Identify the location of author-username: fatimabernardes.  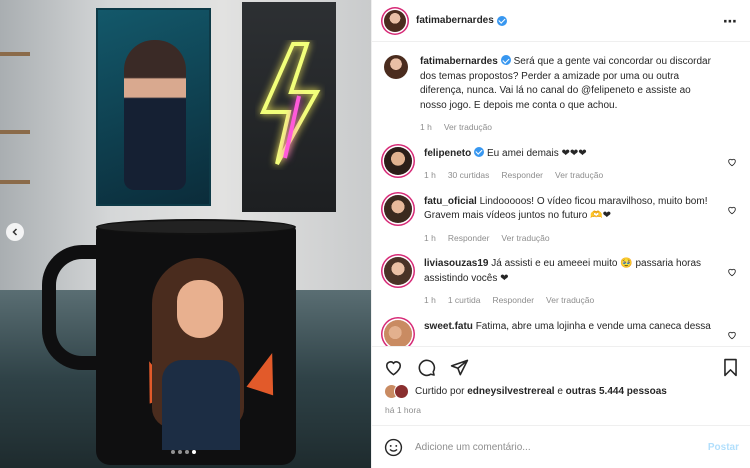
(455, 20).